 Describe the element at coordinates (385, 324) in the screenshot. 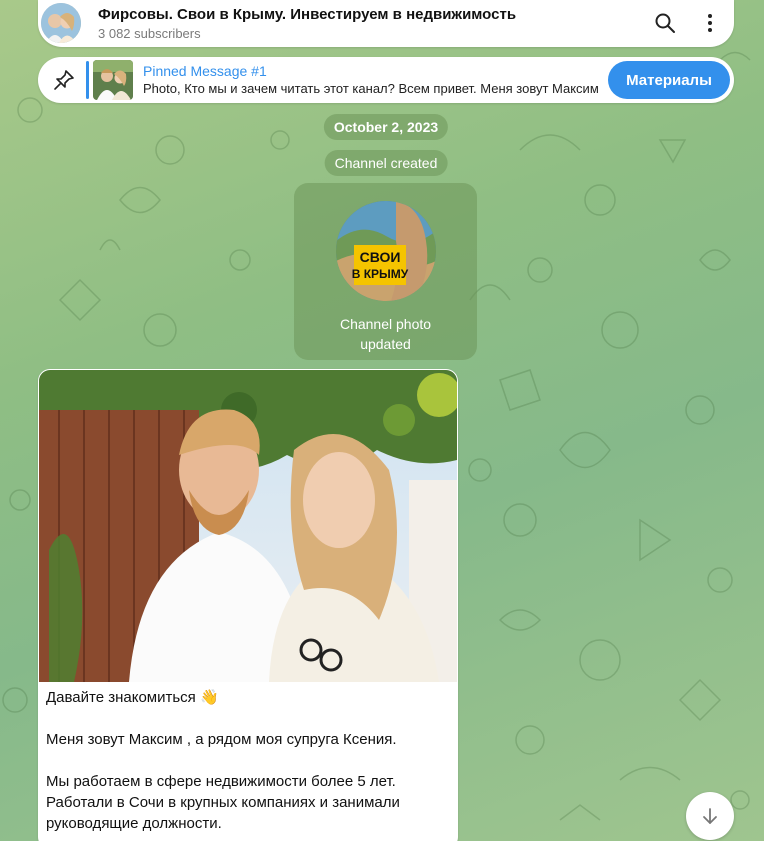

I see `photo-updated-line1: Channel photo` at that location.